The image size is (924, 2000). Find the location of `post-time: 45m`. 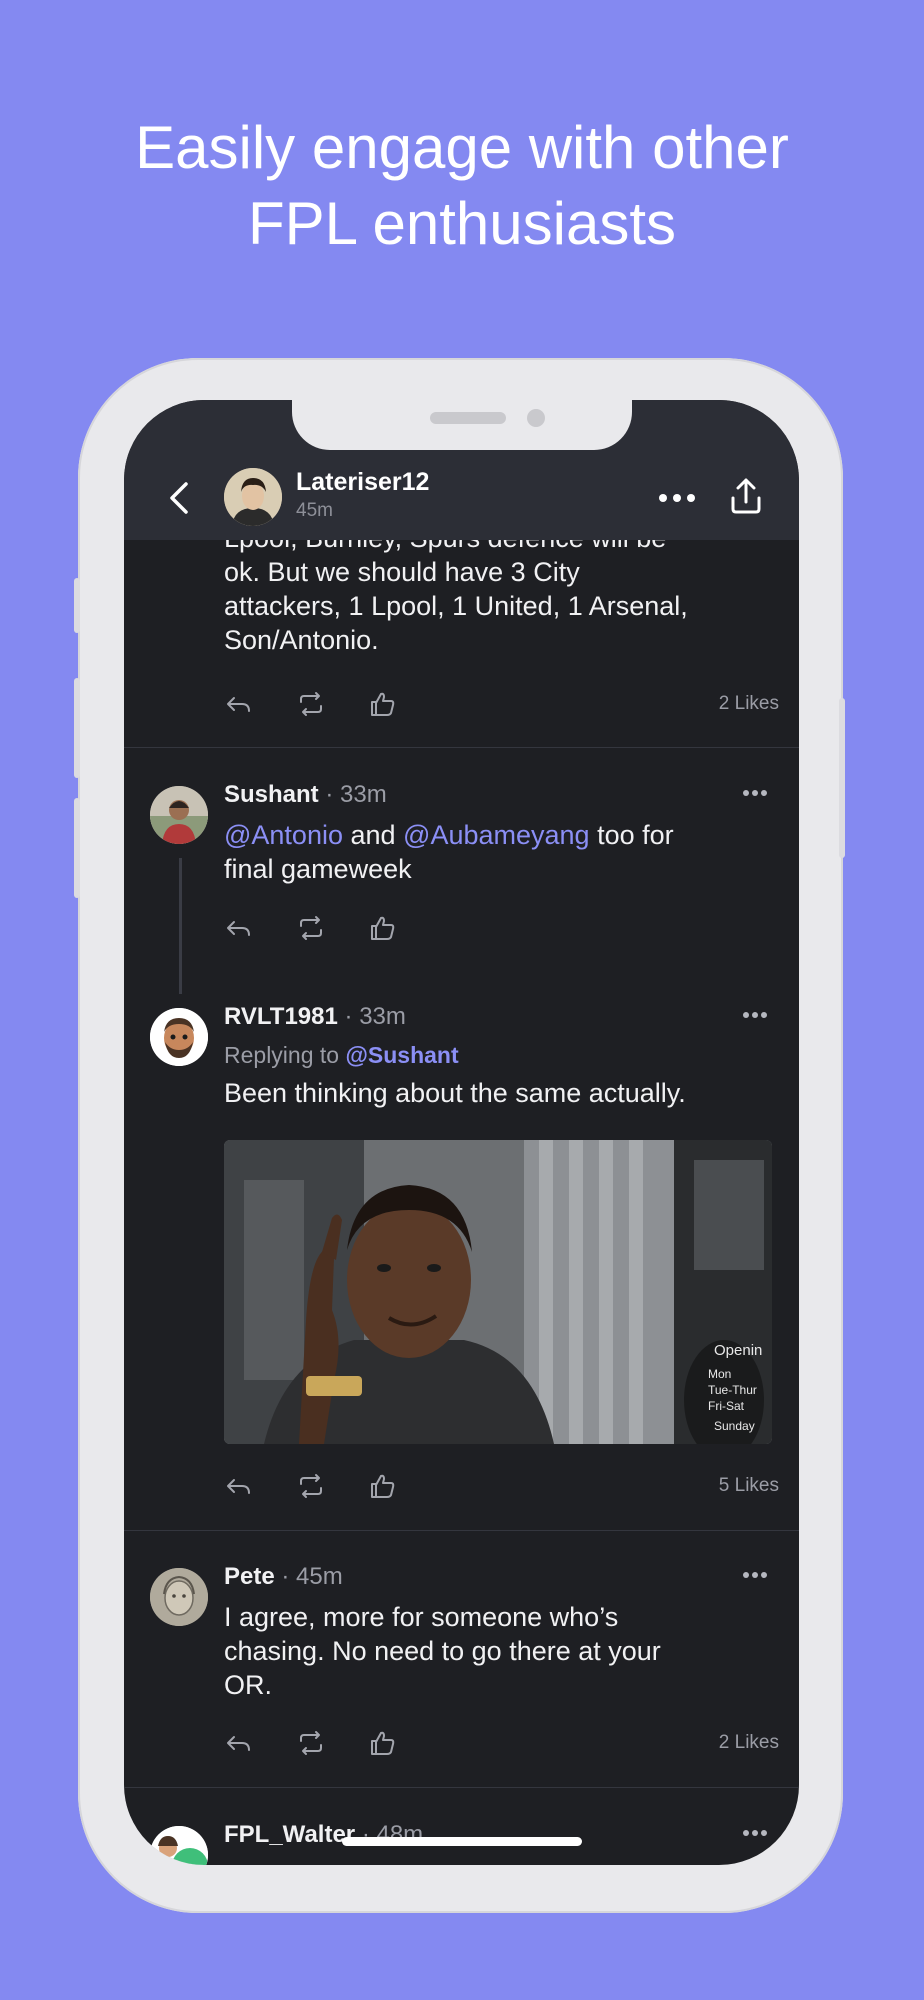

post-time: 45m is located at coordinates (319, 1576).